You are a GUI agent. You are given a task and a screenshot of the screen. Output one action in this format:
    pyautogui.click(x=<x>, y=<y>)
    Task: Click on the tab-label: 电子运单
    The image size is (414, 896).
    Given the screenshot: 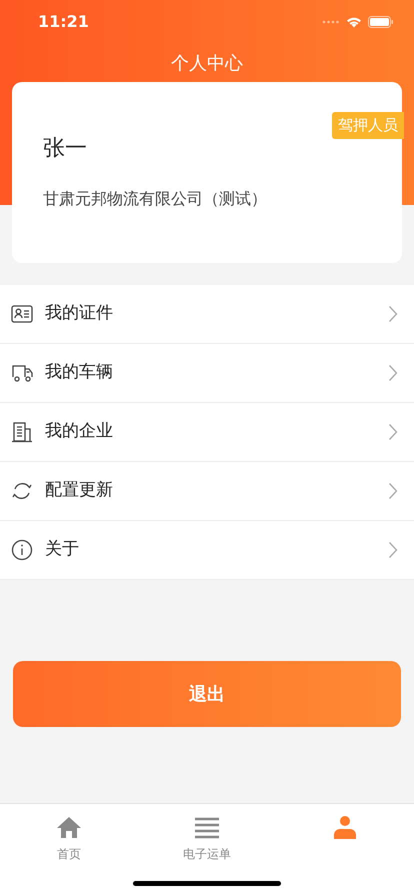 What is the action you would take?
    pyautogui.click(x=207, y=854)
    